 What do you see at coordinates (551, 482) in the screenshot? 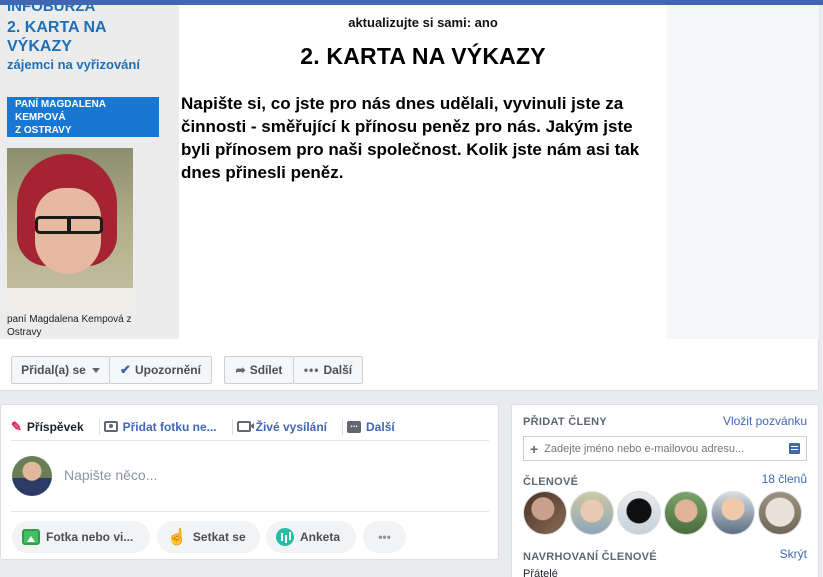
I see `members-heading: ČLENOVÉ` at bounding box center [551, 482].